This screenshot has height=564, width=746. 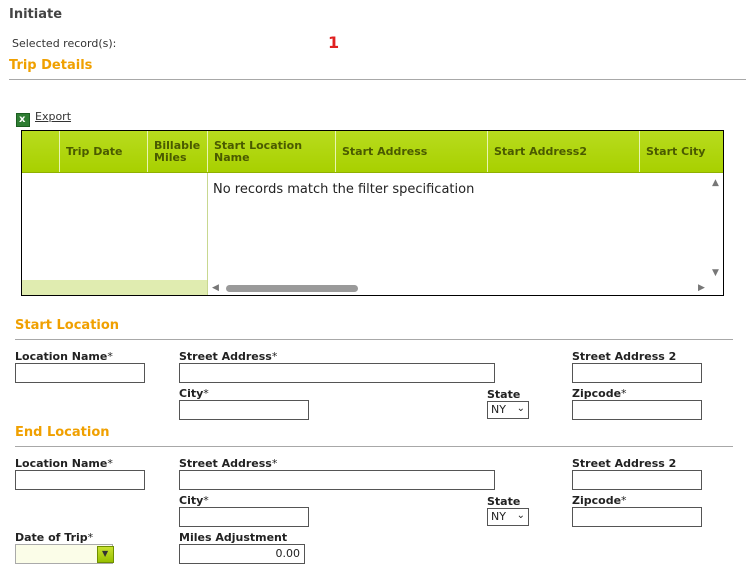 I want to click on export-link: Export, so click(x=53, y=116).